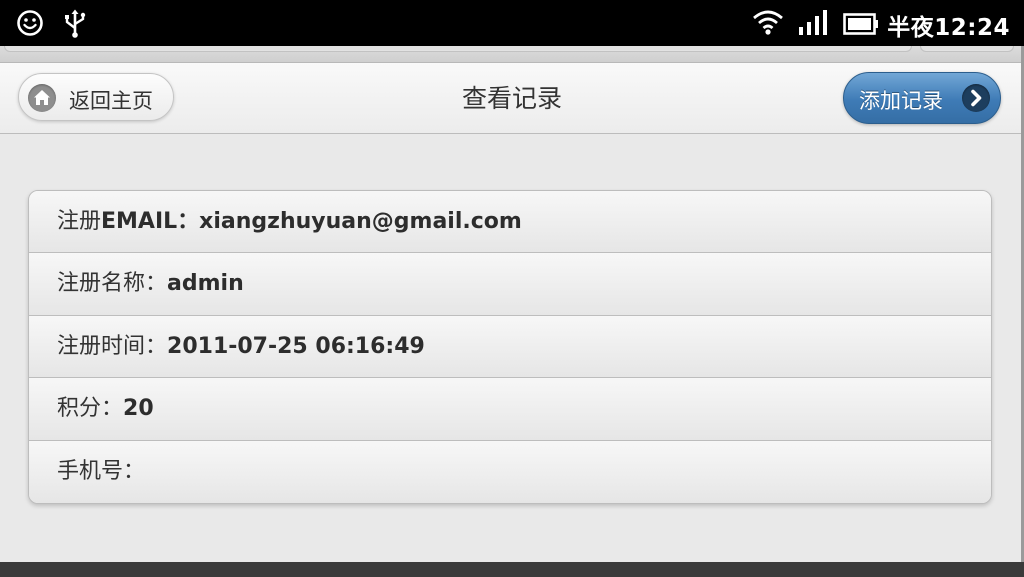 The height and width of the screenshot is (577, 1024). Describe the element at coordinates (510, 471) in the screenshot. I see `list-item-phone: 手机号：` at that location.